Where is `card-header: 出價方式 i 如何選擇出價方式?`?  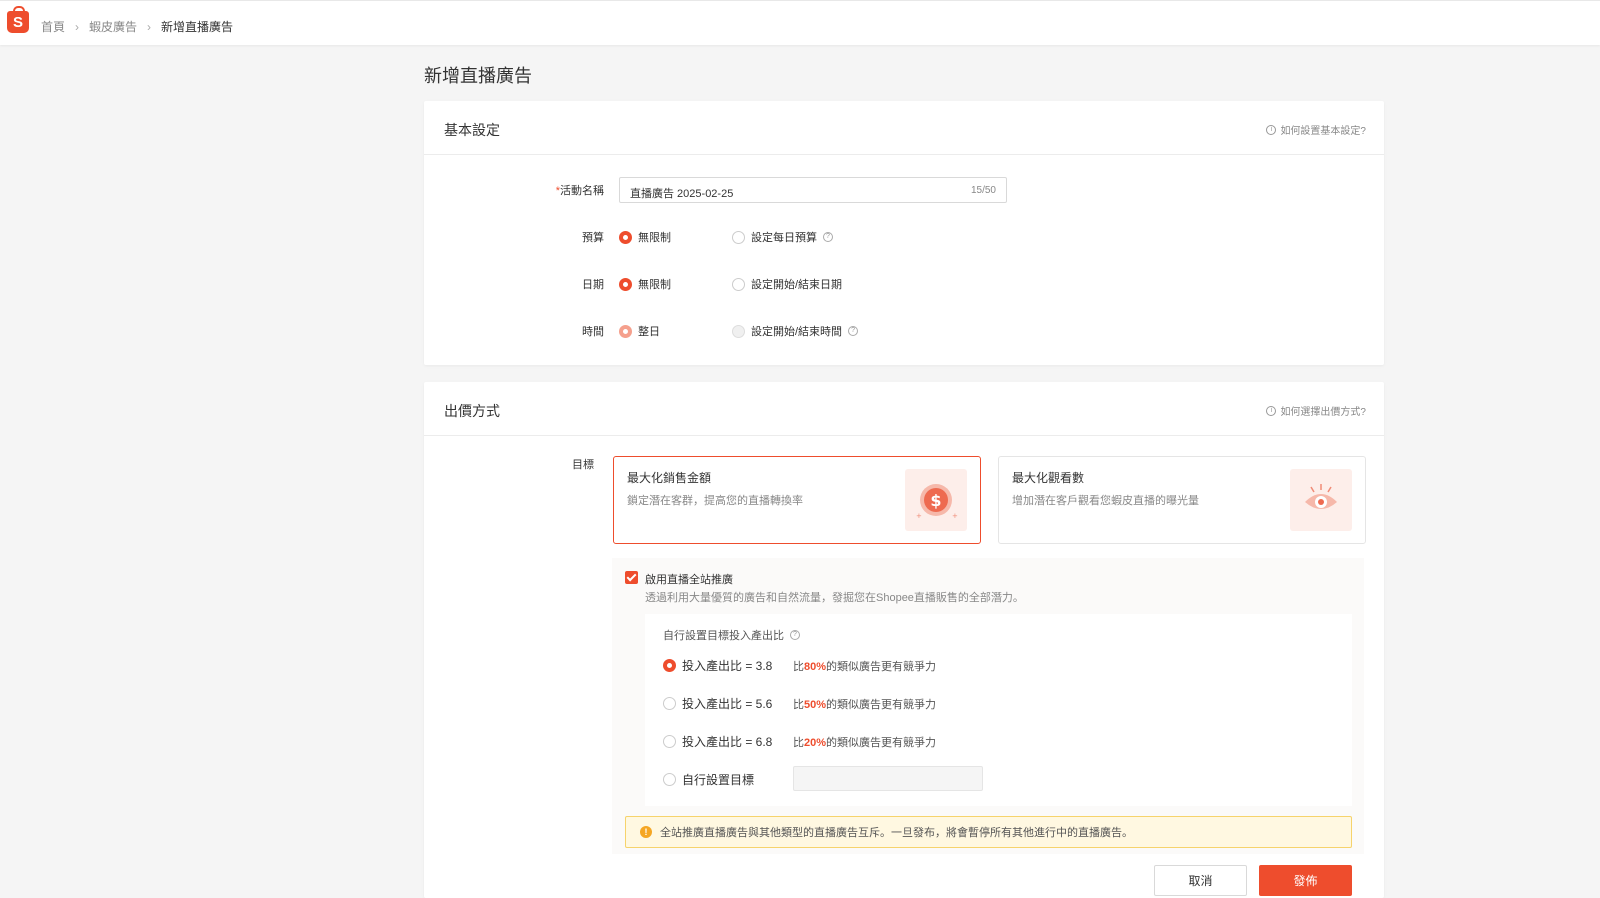
card-header: 出價方式 i 如何選擇出價方式? is located at coordinates (904, 409).